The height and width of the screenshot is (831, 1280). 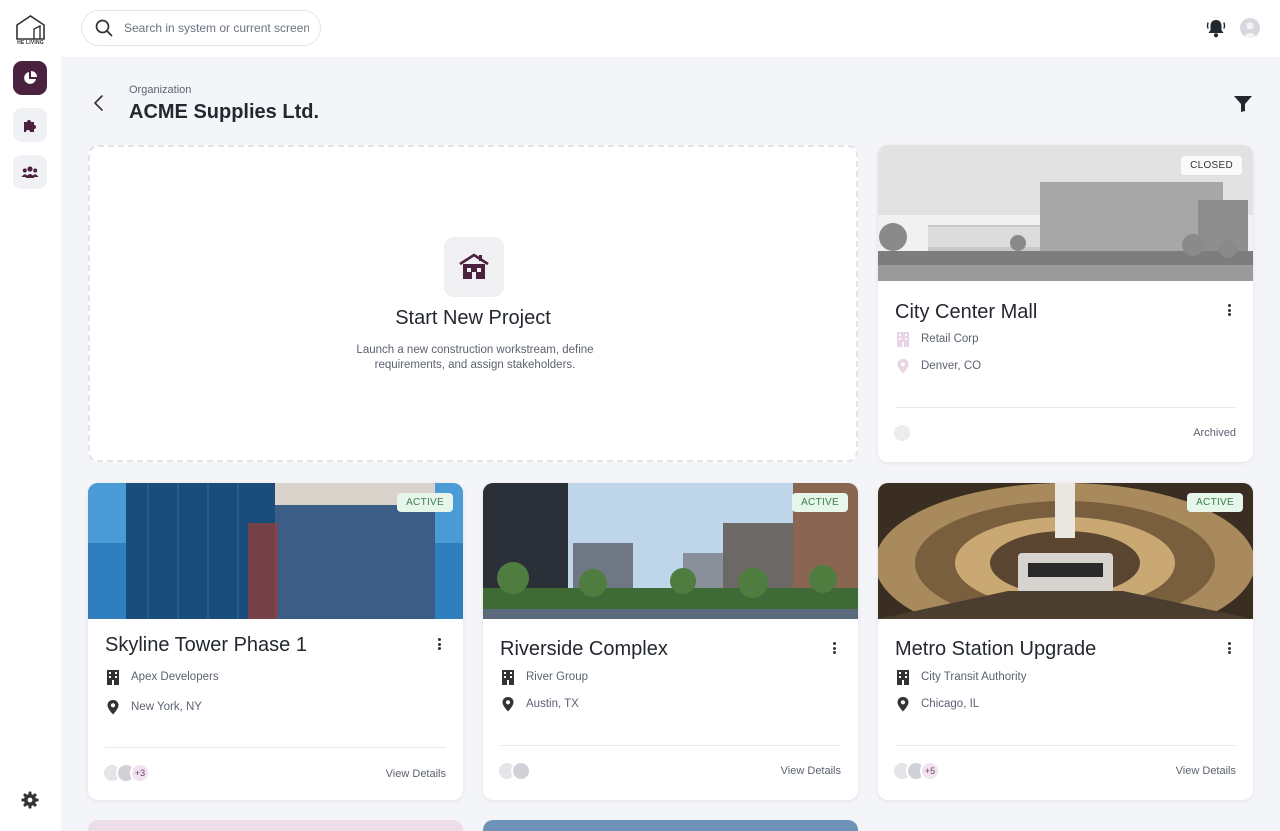 I want to click on sidebar-item-teams, so click(x=30, y=172).